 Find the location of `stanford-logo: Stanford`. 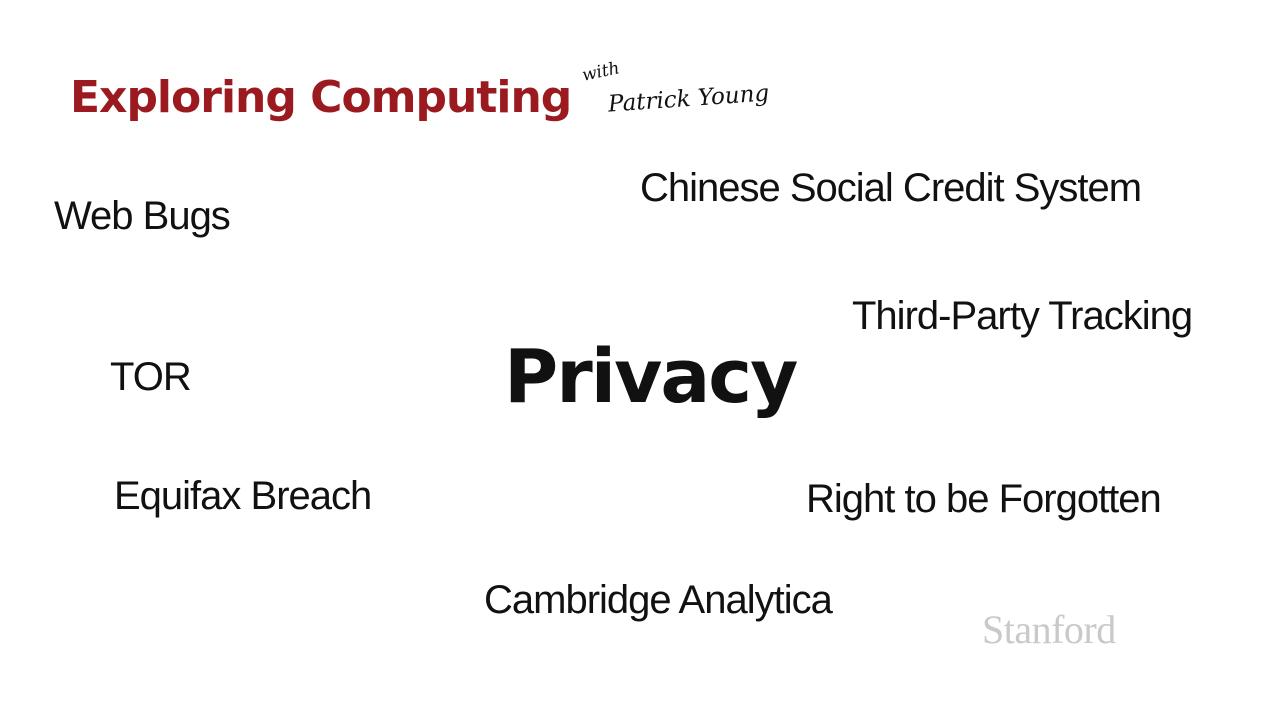

stanford-logo: Stanford is located at coordinates (1049, 629).